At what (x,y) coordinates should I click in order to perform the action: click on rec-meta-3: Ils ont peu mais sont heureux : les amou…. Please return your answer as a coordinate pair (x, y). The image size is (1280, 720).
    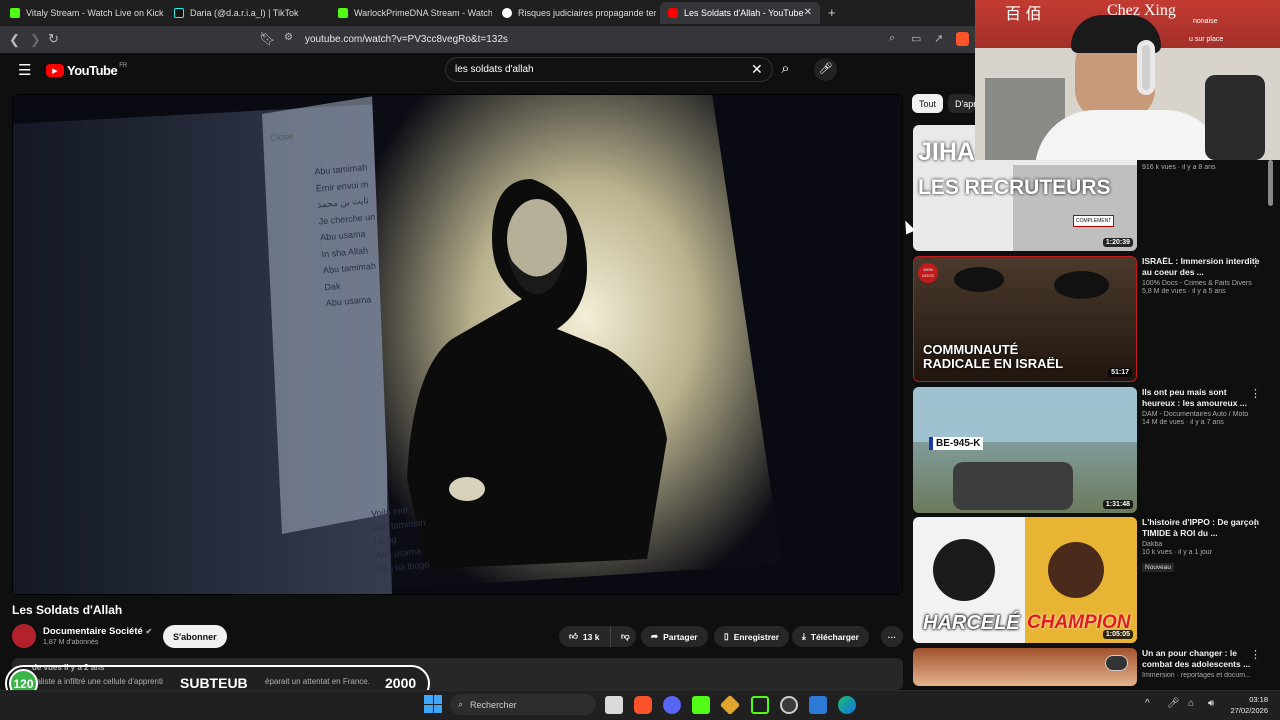
    Looking at the image, I should click on (1201, 406).